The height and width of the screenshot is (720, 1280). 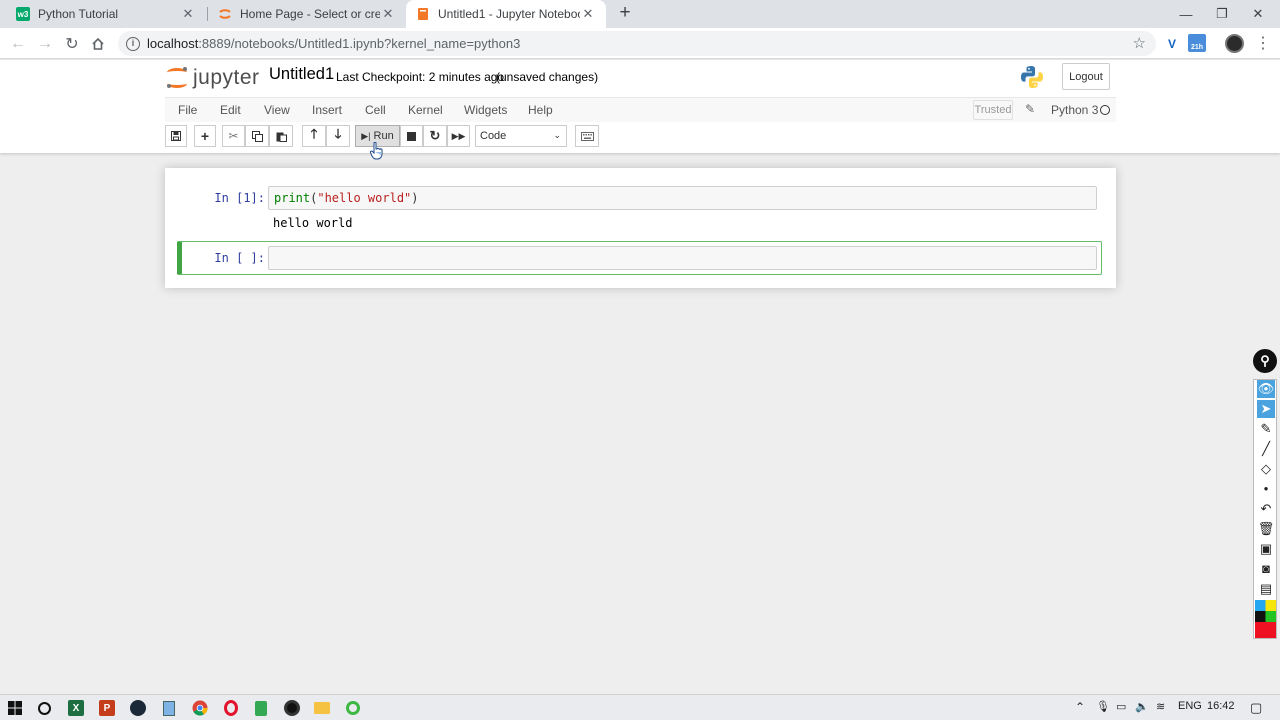 I want to click on battery-icon: ▭, so click(x=1121, y=706).